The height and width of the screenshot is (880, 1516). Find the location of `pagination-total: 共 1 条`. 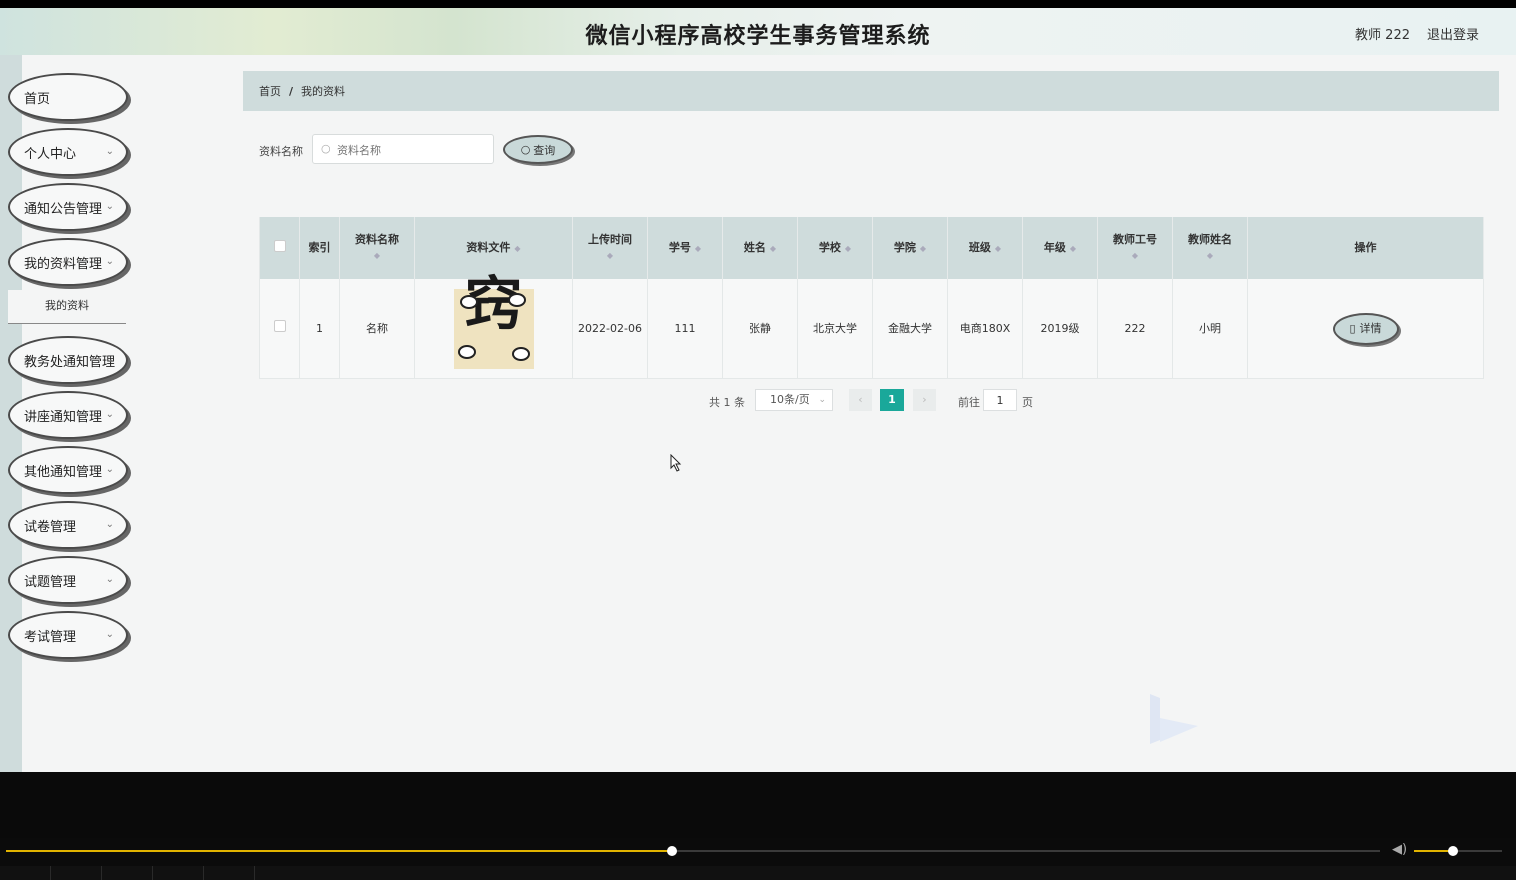

pagination-total: 共 1 条 is located at coordinates (727, 402).